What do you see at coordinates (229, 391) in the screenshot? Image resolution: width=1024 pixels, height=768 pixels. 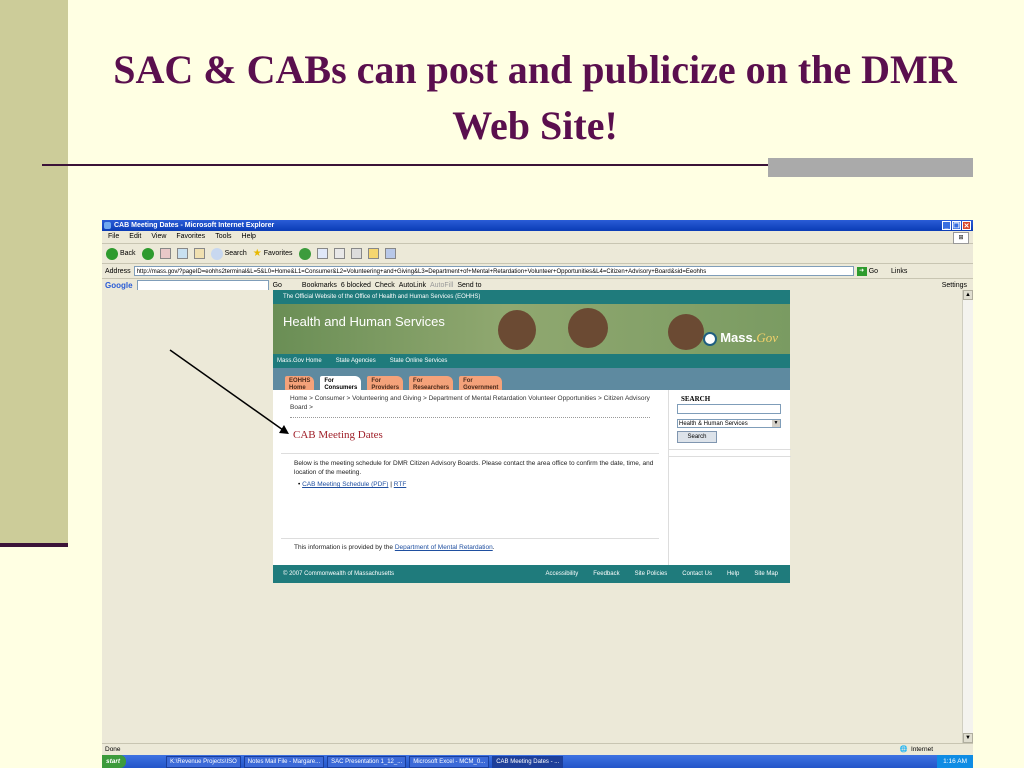 I see `annotation-arrow` at bounding box center [229, 391].